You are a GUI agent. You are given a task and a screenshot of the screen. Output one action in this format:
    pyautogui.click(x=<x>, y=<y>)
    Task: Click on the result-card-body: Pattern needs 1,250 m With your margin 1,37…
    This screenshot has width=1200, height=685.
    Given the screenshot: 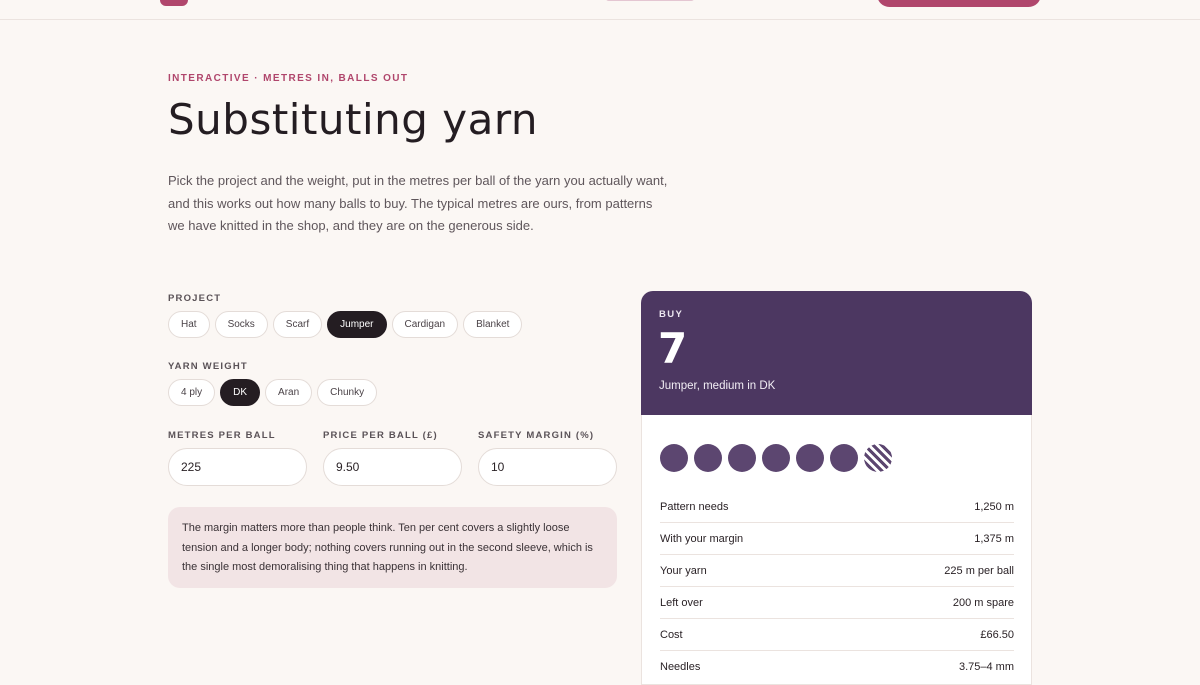 What is the action you would take?
    pyautogui.click(x=836, y=550)
    